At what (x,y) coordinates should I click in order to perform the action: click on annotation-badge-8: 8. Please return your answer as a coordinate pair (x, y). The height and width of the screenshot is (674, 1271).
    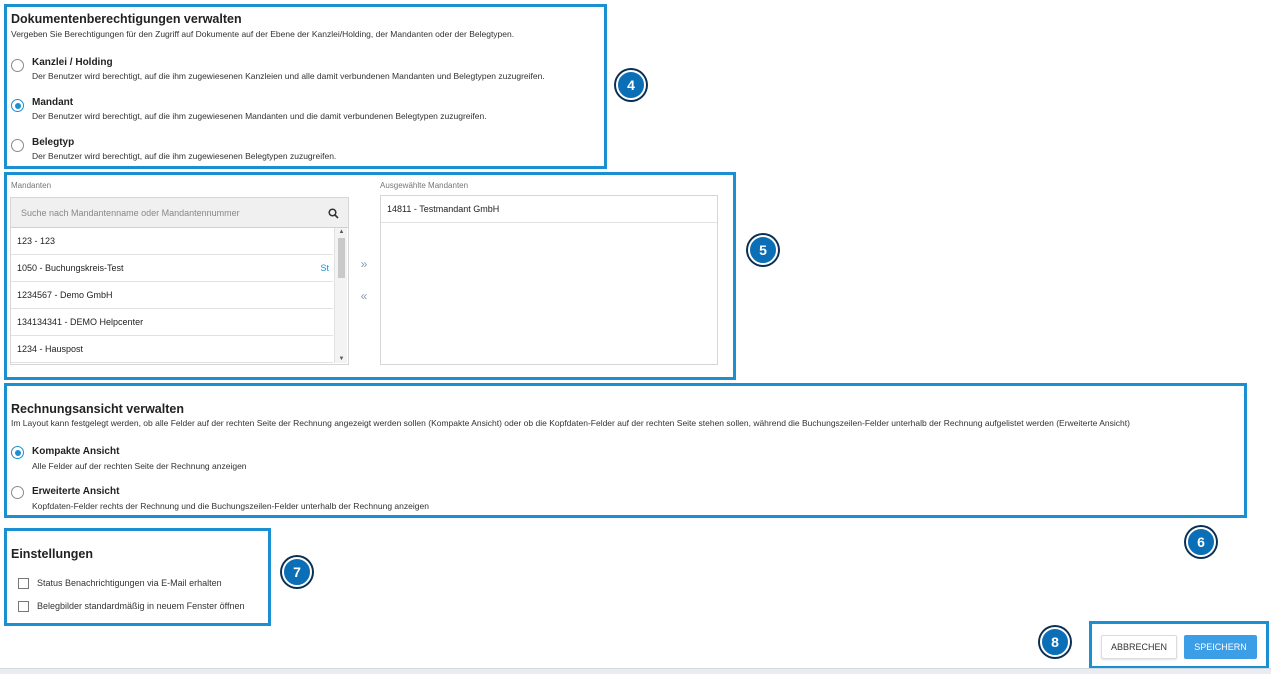
    Looking at the image, I should click on (1055, 642).